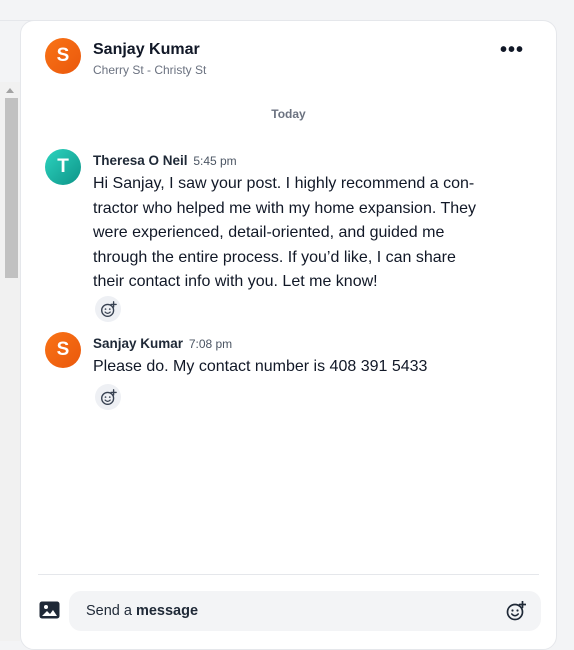 This screenshot has height=650, width=574. What do you see at coordinates (215, 161) in the screenshot?
I see `message-time: 5:45 pm` at bounding box center [215, 161].